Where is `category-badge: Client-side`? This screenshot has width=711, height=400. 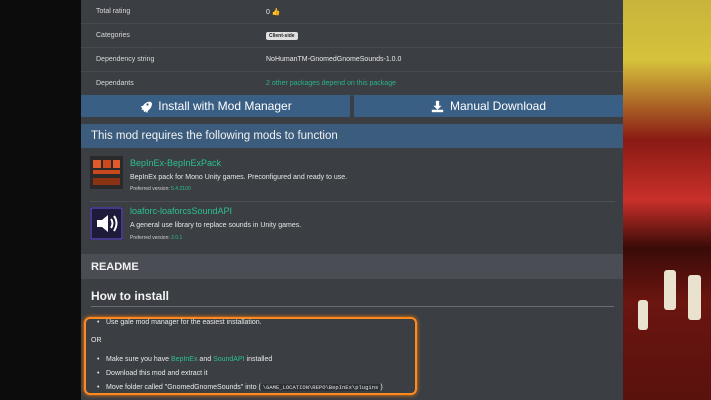 category-badge: Client-side is located at coordinates (282, 35).